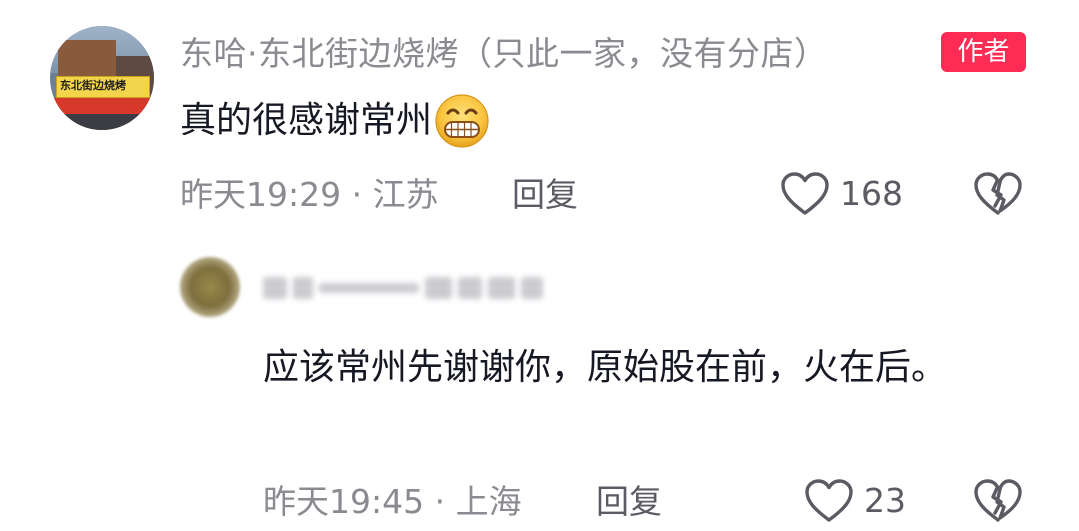  I want to click on reply-button: 回复, so click(545, 195).